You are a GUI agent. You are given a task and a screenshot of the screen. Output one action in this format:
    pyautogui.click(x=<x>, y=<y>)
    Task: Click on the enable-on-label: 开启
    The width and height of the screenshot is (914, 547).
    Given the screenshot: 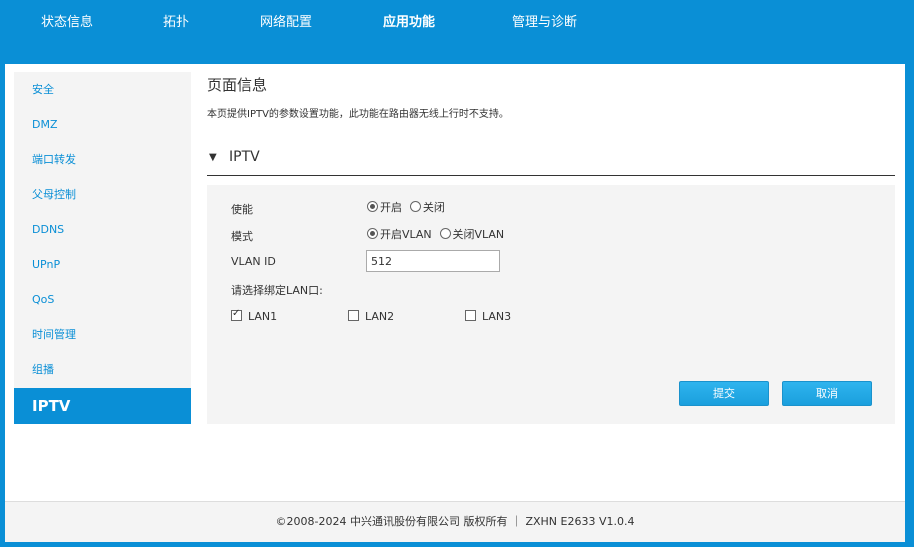 What is the action you would take?
    pyautogui.click(x=391, y=207)
    